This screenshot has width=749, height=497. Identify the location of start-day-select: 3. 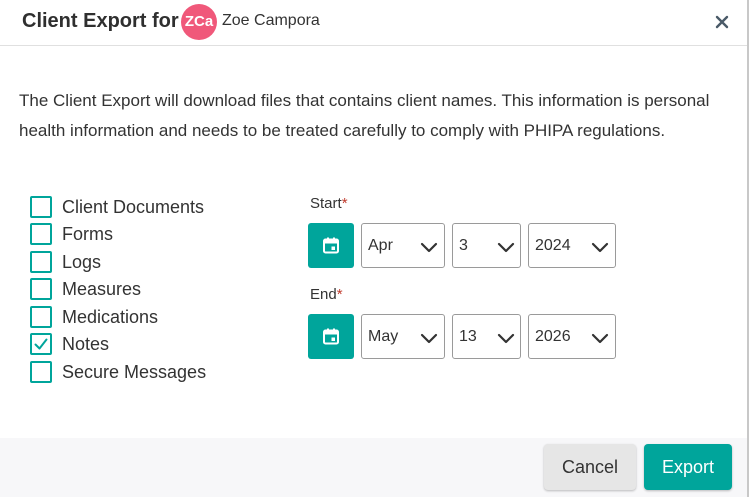
(486, 245).